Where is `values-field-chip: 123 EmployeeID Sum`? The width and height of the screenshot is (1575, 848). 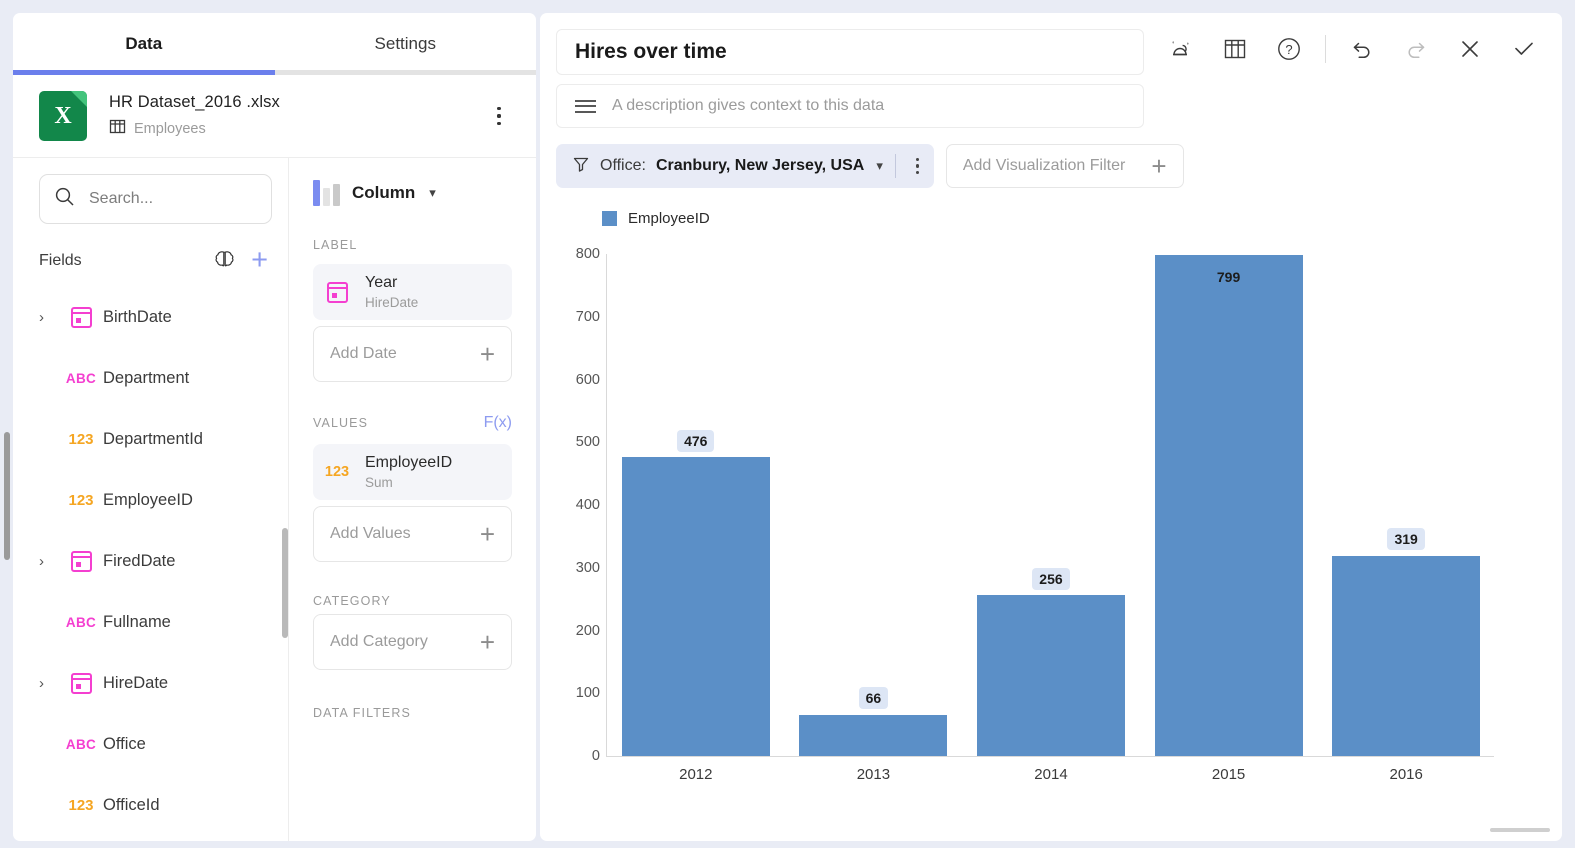 values-field-chip: 123 EmployeeID Sum is located at coordinates (412, 472).